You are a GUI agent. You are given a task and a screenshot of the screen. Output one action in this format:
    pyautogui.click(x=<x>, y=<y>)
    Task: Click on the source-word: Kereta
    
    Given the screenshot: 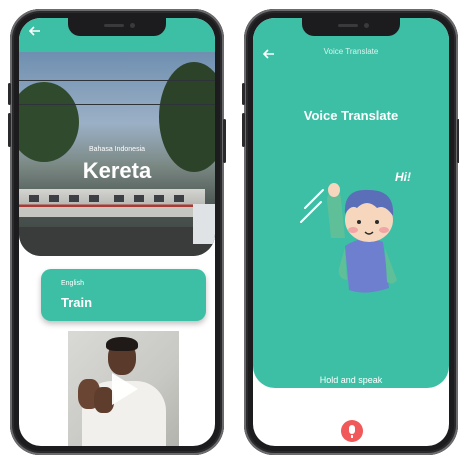 What is the action you would take?
    pyautogui.click(x=117, y=170)
    